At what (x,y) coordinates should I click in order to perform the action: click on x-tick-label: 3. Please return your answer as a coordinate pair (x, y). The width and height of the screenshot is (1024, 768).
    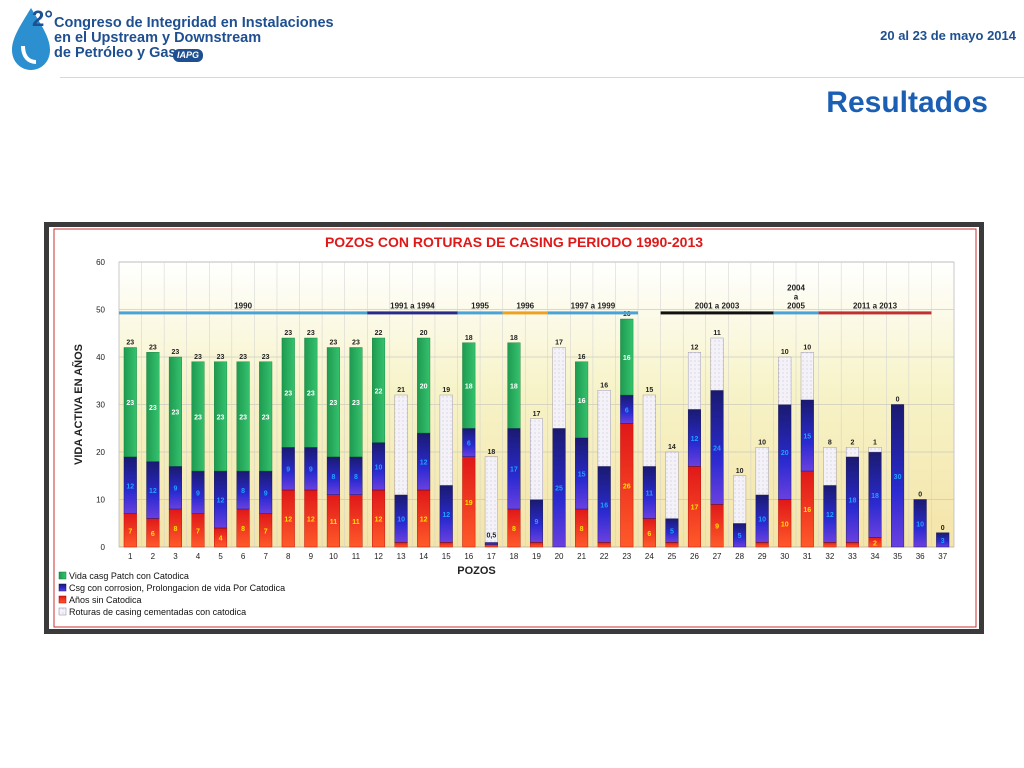
    Looking at the image, I should click on (175, 556).